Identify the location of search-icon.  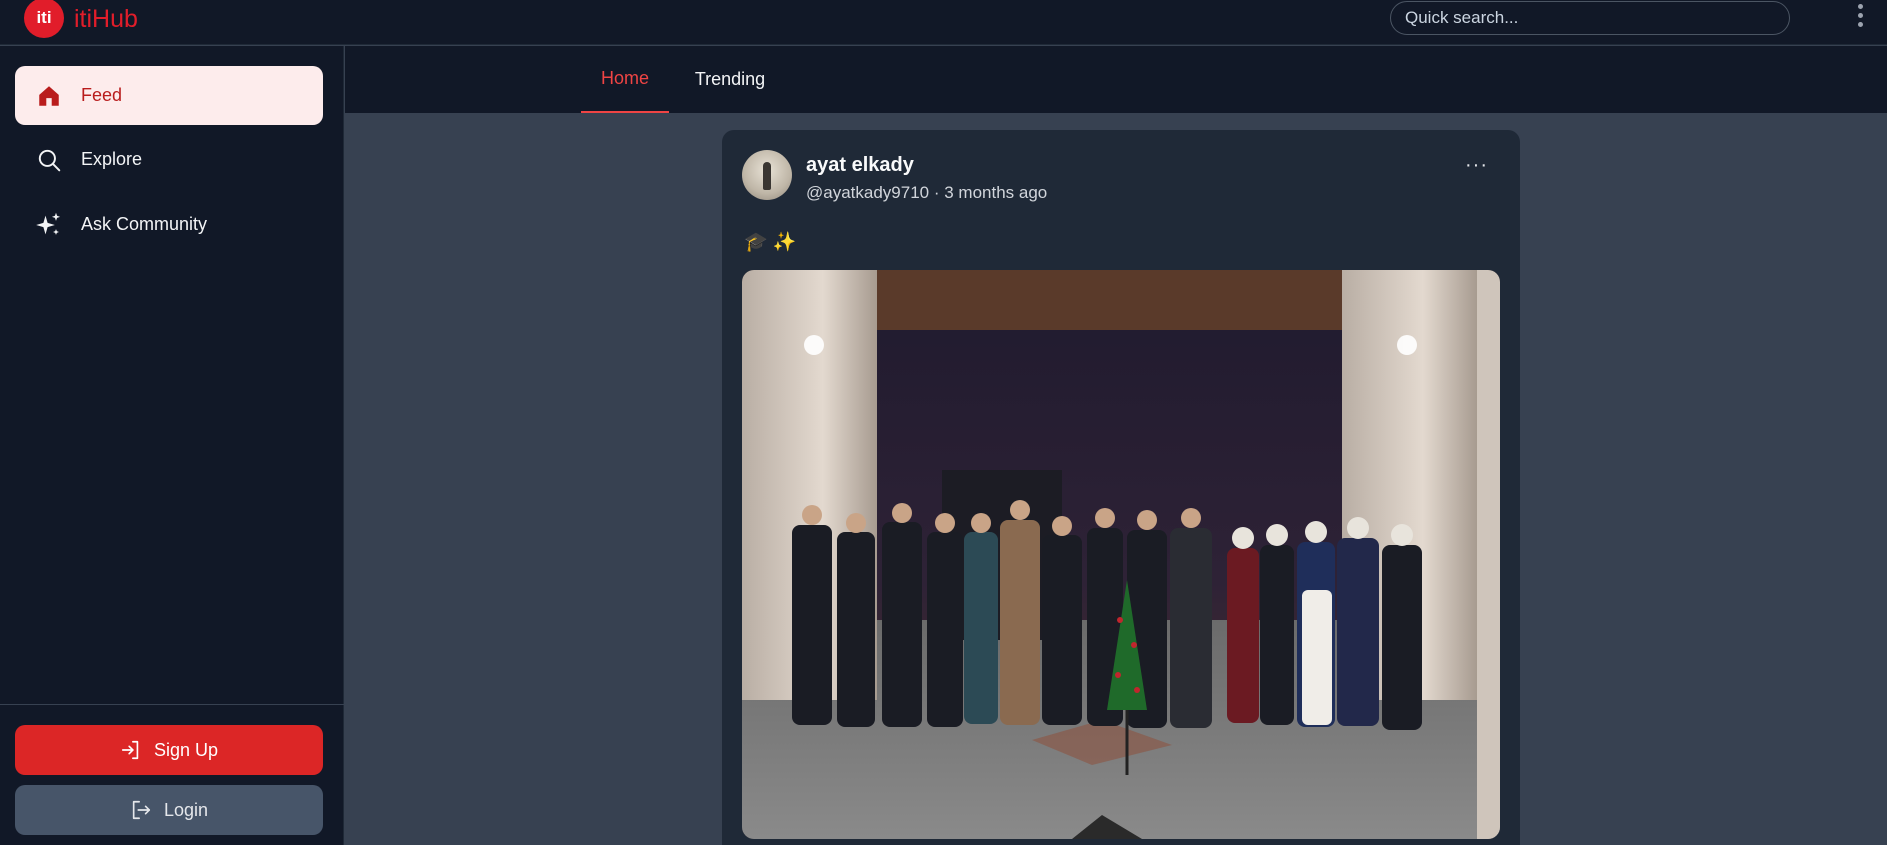
(49, 160).